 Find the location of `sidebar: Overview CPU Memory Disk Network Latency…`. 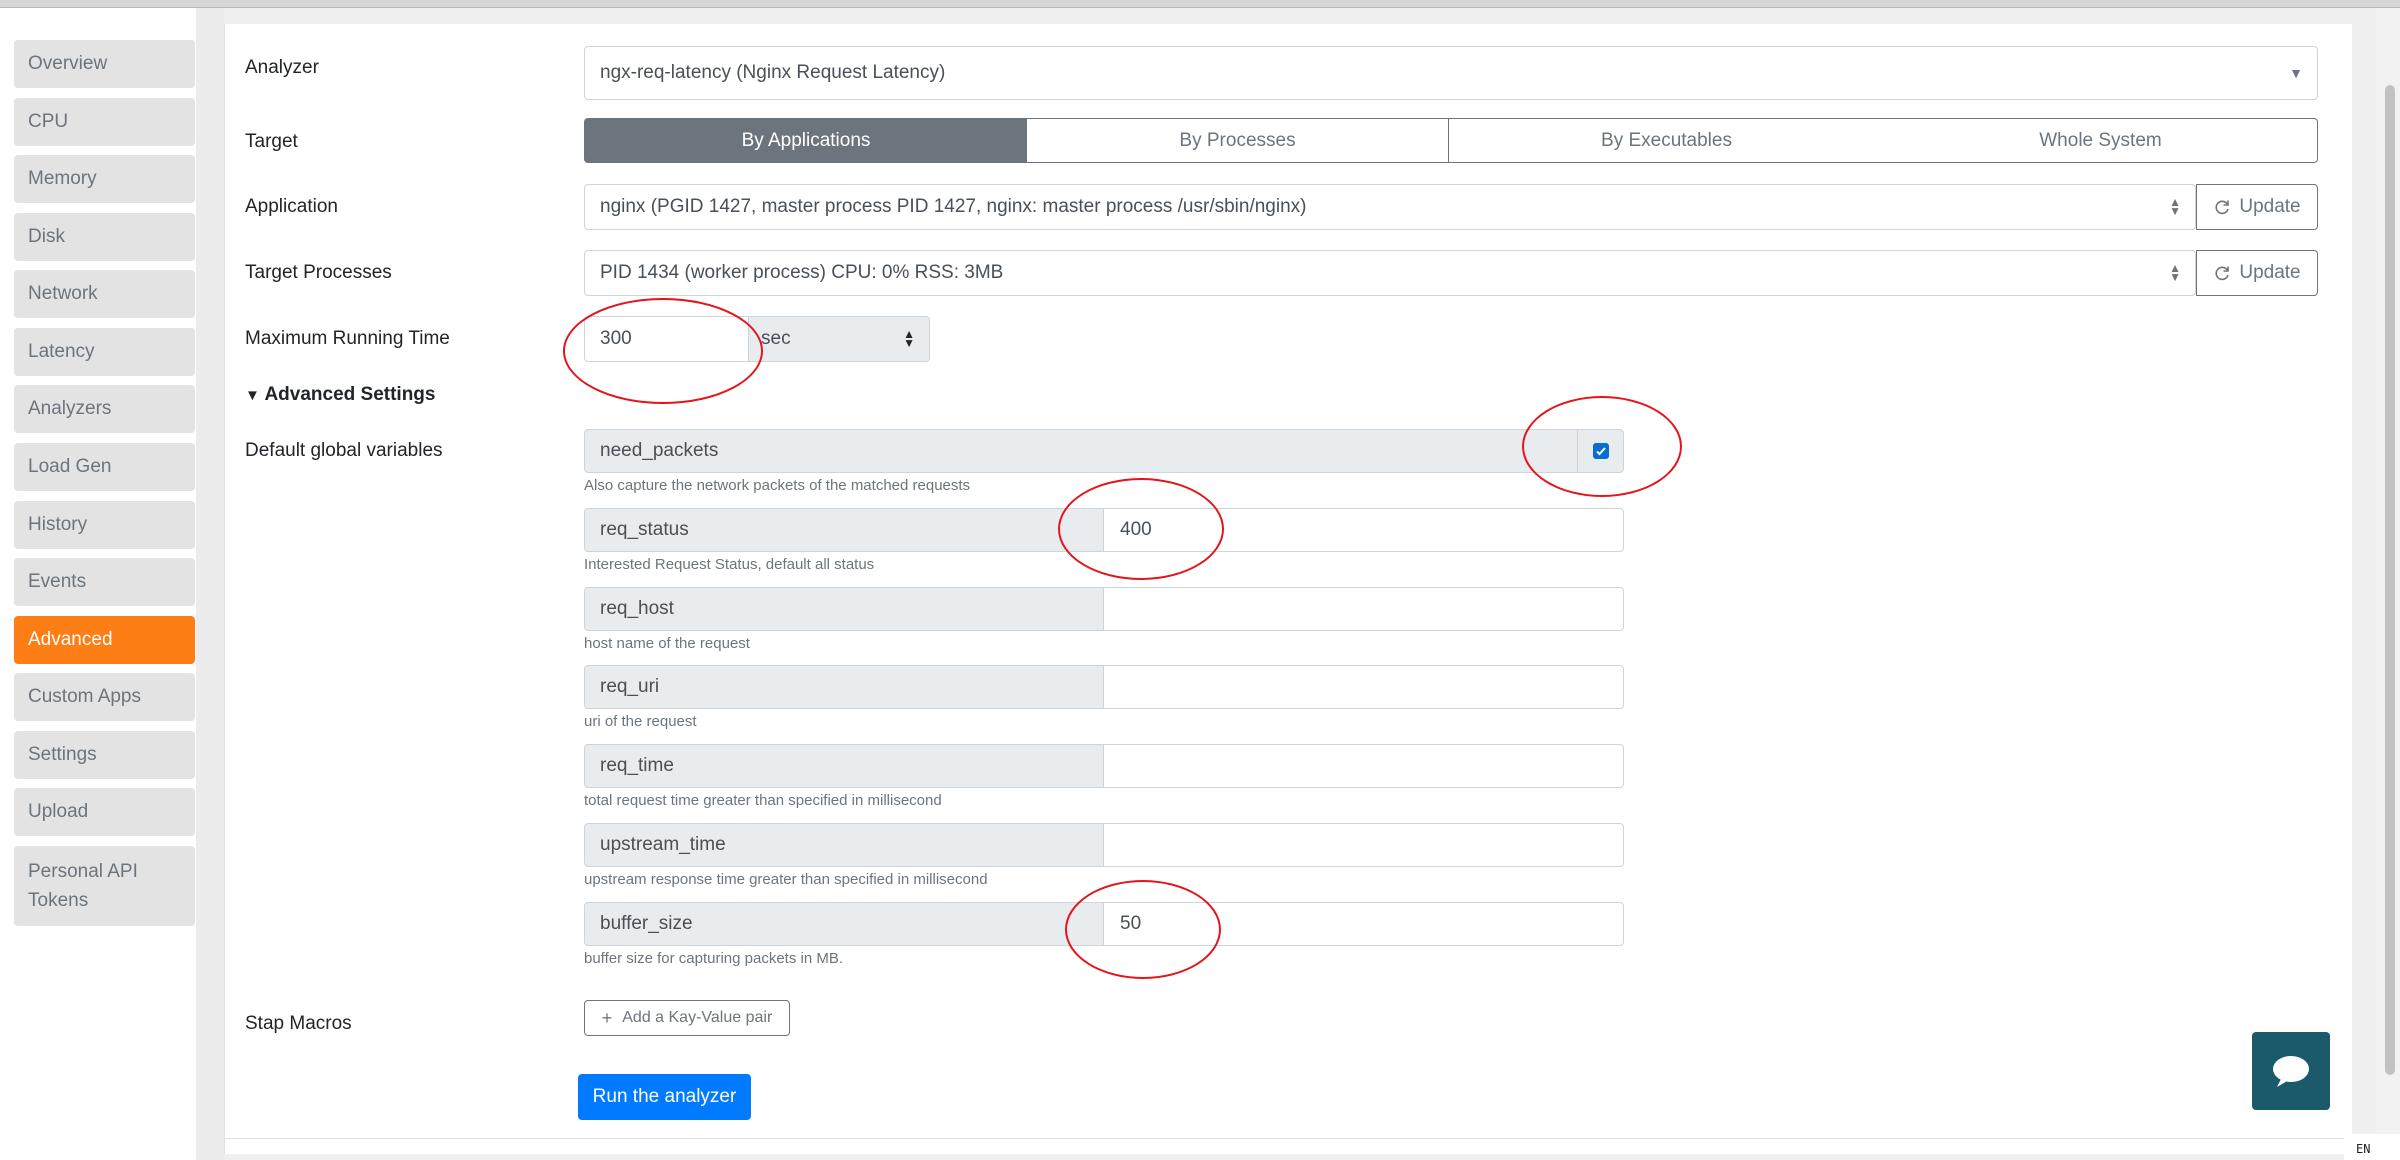

sidebar: Overview CPU Memory Disk Network Latency… is located at coordinates (98, 584).